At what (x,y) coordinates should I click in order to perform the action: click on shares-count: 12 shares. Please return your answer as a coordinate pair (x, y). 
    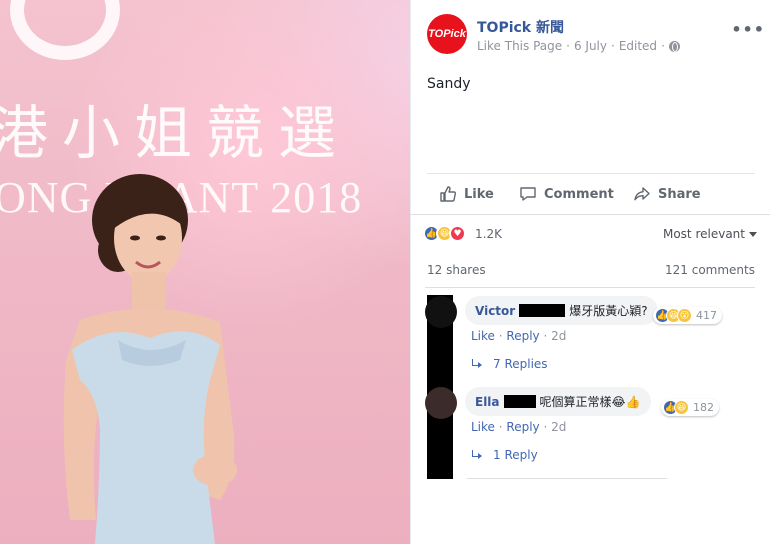
    Looking at the image, I should click on (456, 270).